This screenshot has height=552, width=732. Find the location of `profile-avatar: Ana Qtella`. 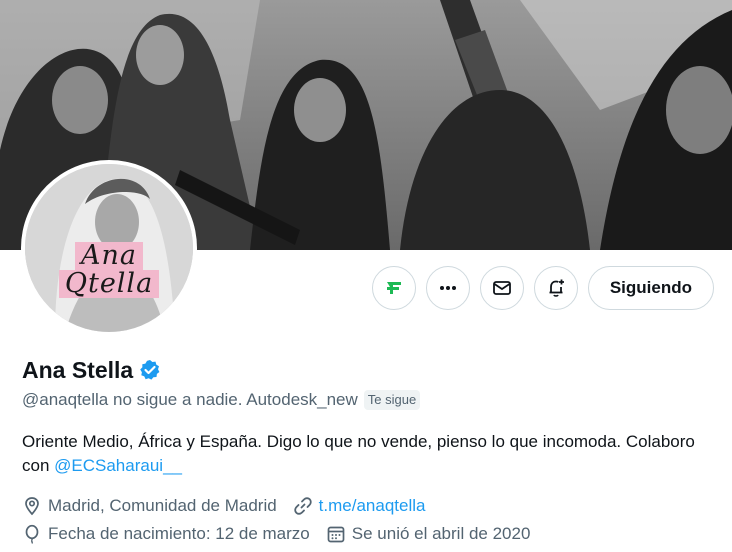

profile-avatar: Ana Qtella is located at coordinates (109, 248).